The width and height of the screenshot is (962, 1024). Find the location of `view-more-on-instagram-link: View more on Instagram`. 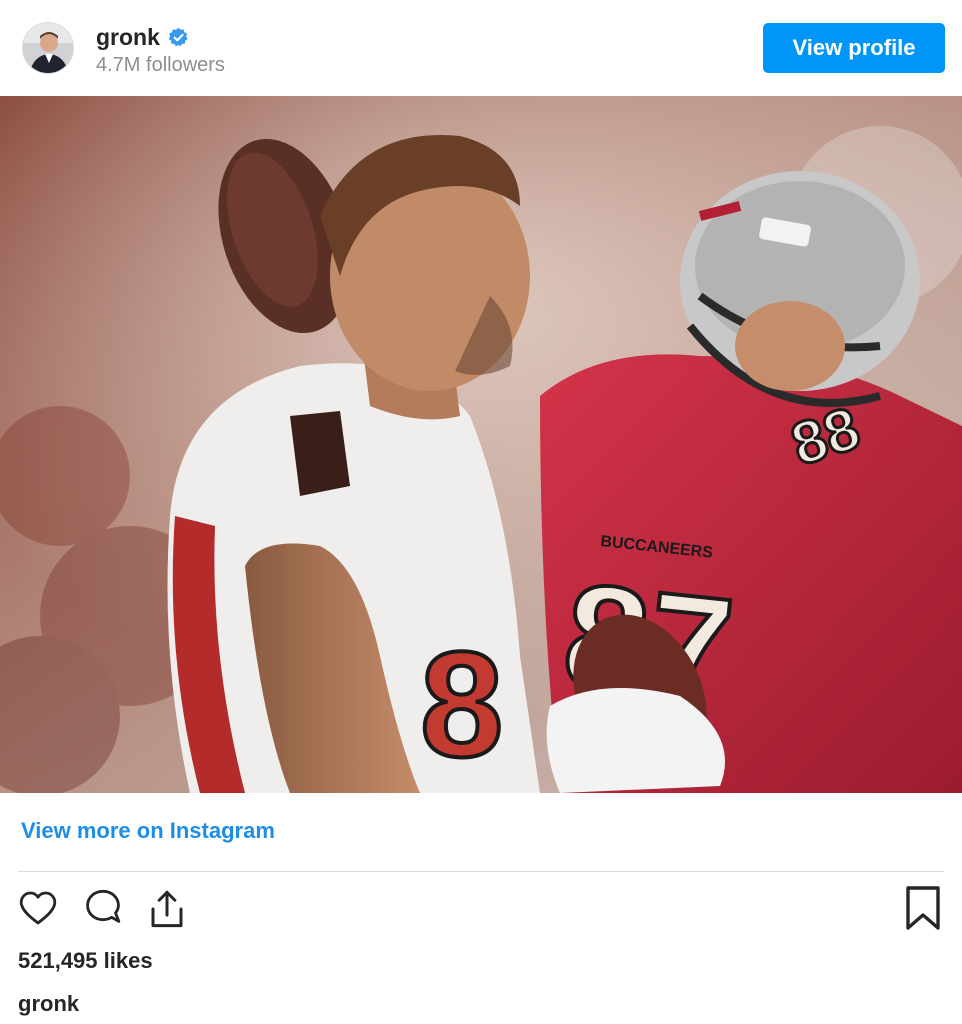

view-more-on-instagram-link: View more on Instagram is located at coordinates (148, 831).